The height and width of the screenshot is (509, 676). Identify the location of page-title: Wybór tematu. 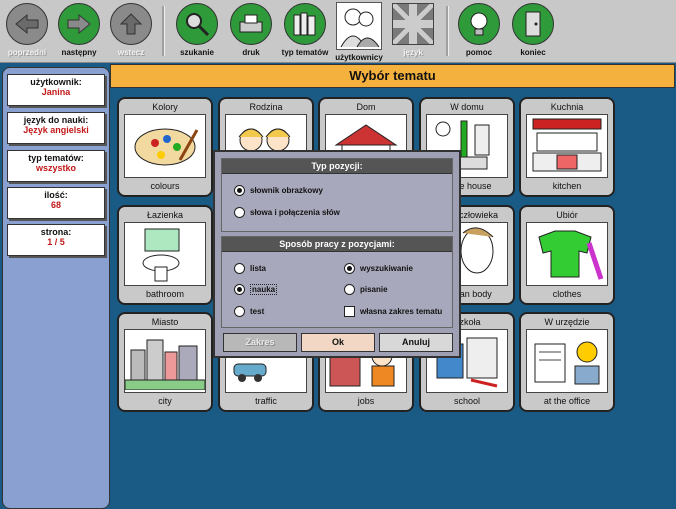
(392, 76).